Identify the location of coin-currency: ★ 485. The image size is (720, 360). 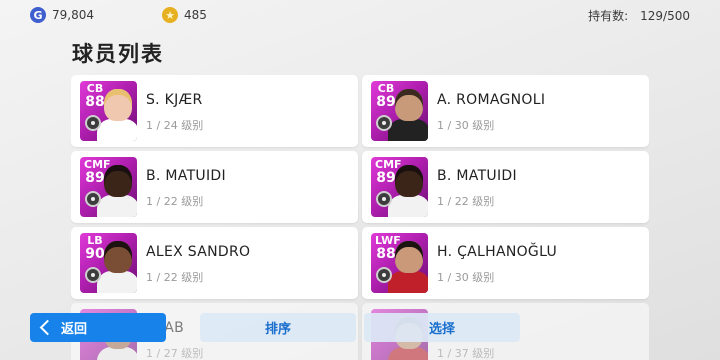
(184, 15).